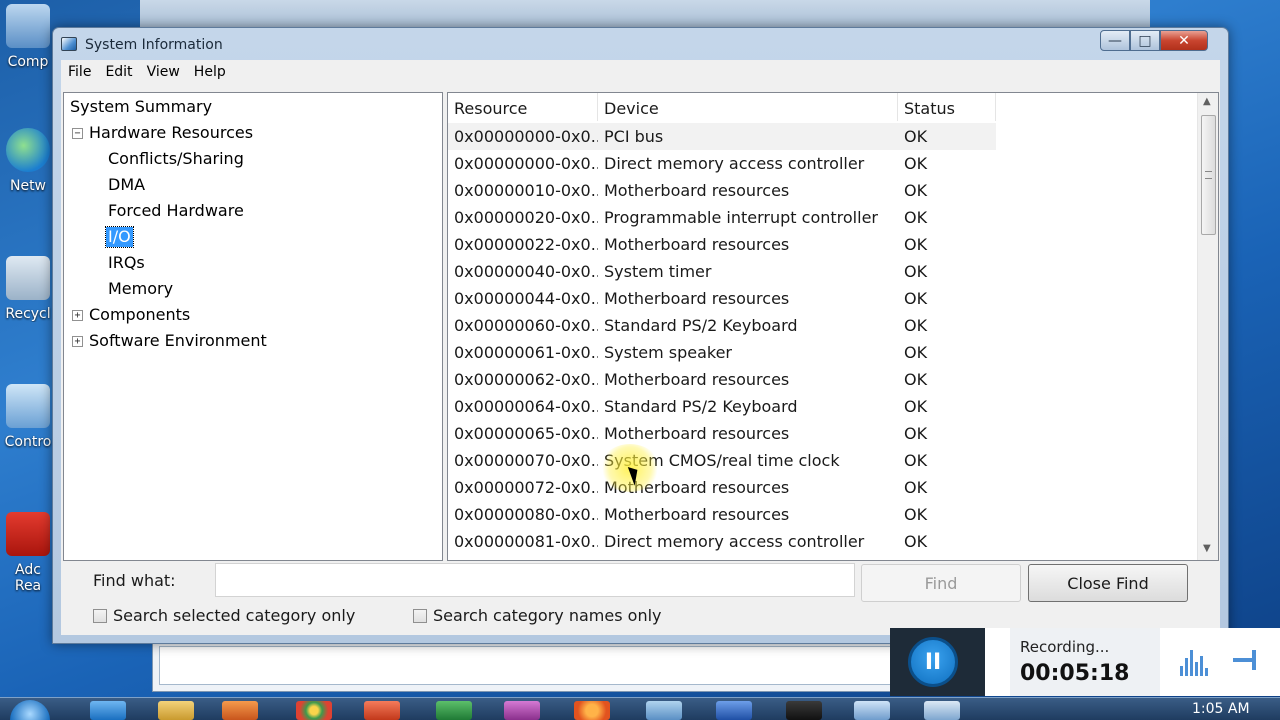 The width and height of the screenshot is (1280, 720). Describe the element at coordinates (592, 710) in the screenshot. I see `firefox-icon` at that location.